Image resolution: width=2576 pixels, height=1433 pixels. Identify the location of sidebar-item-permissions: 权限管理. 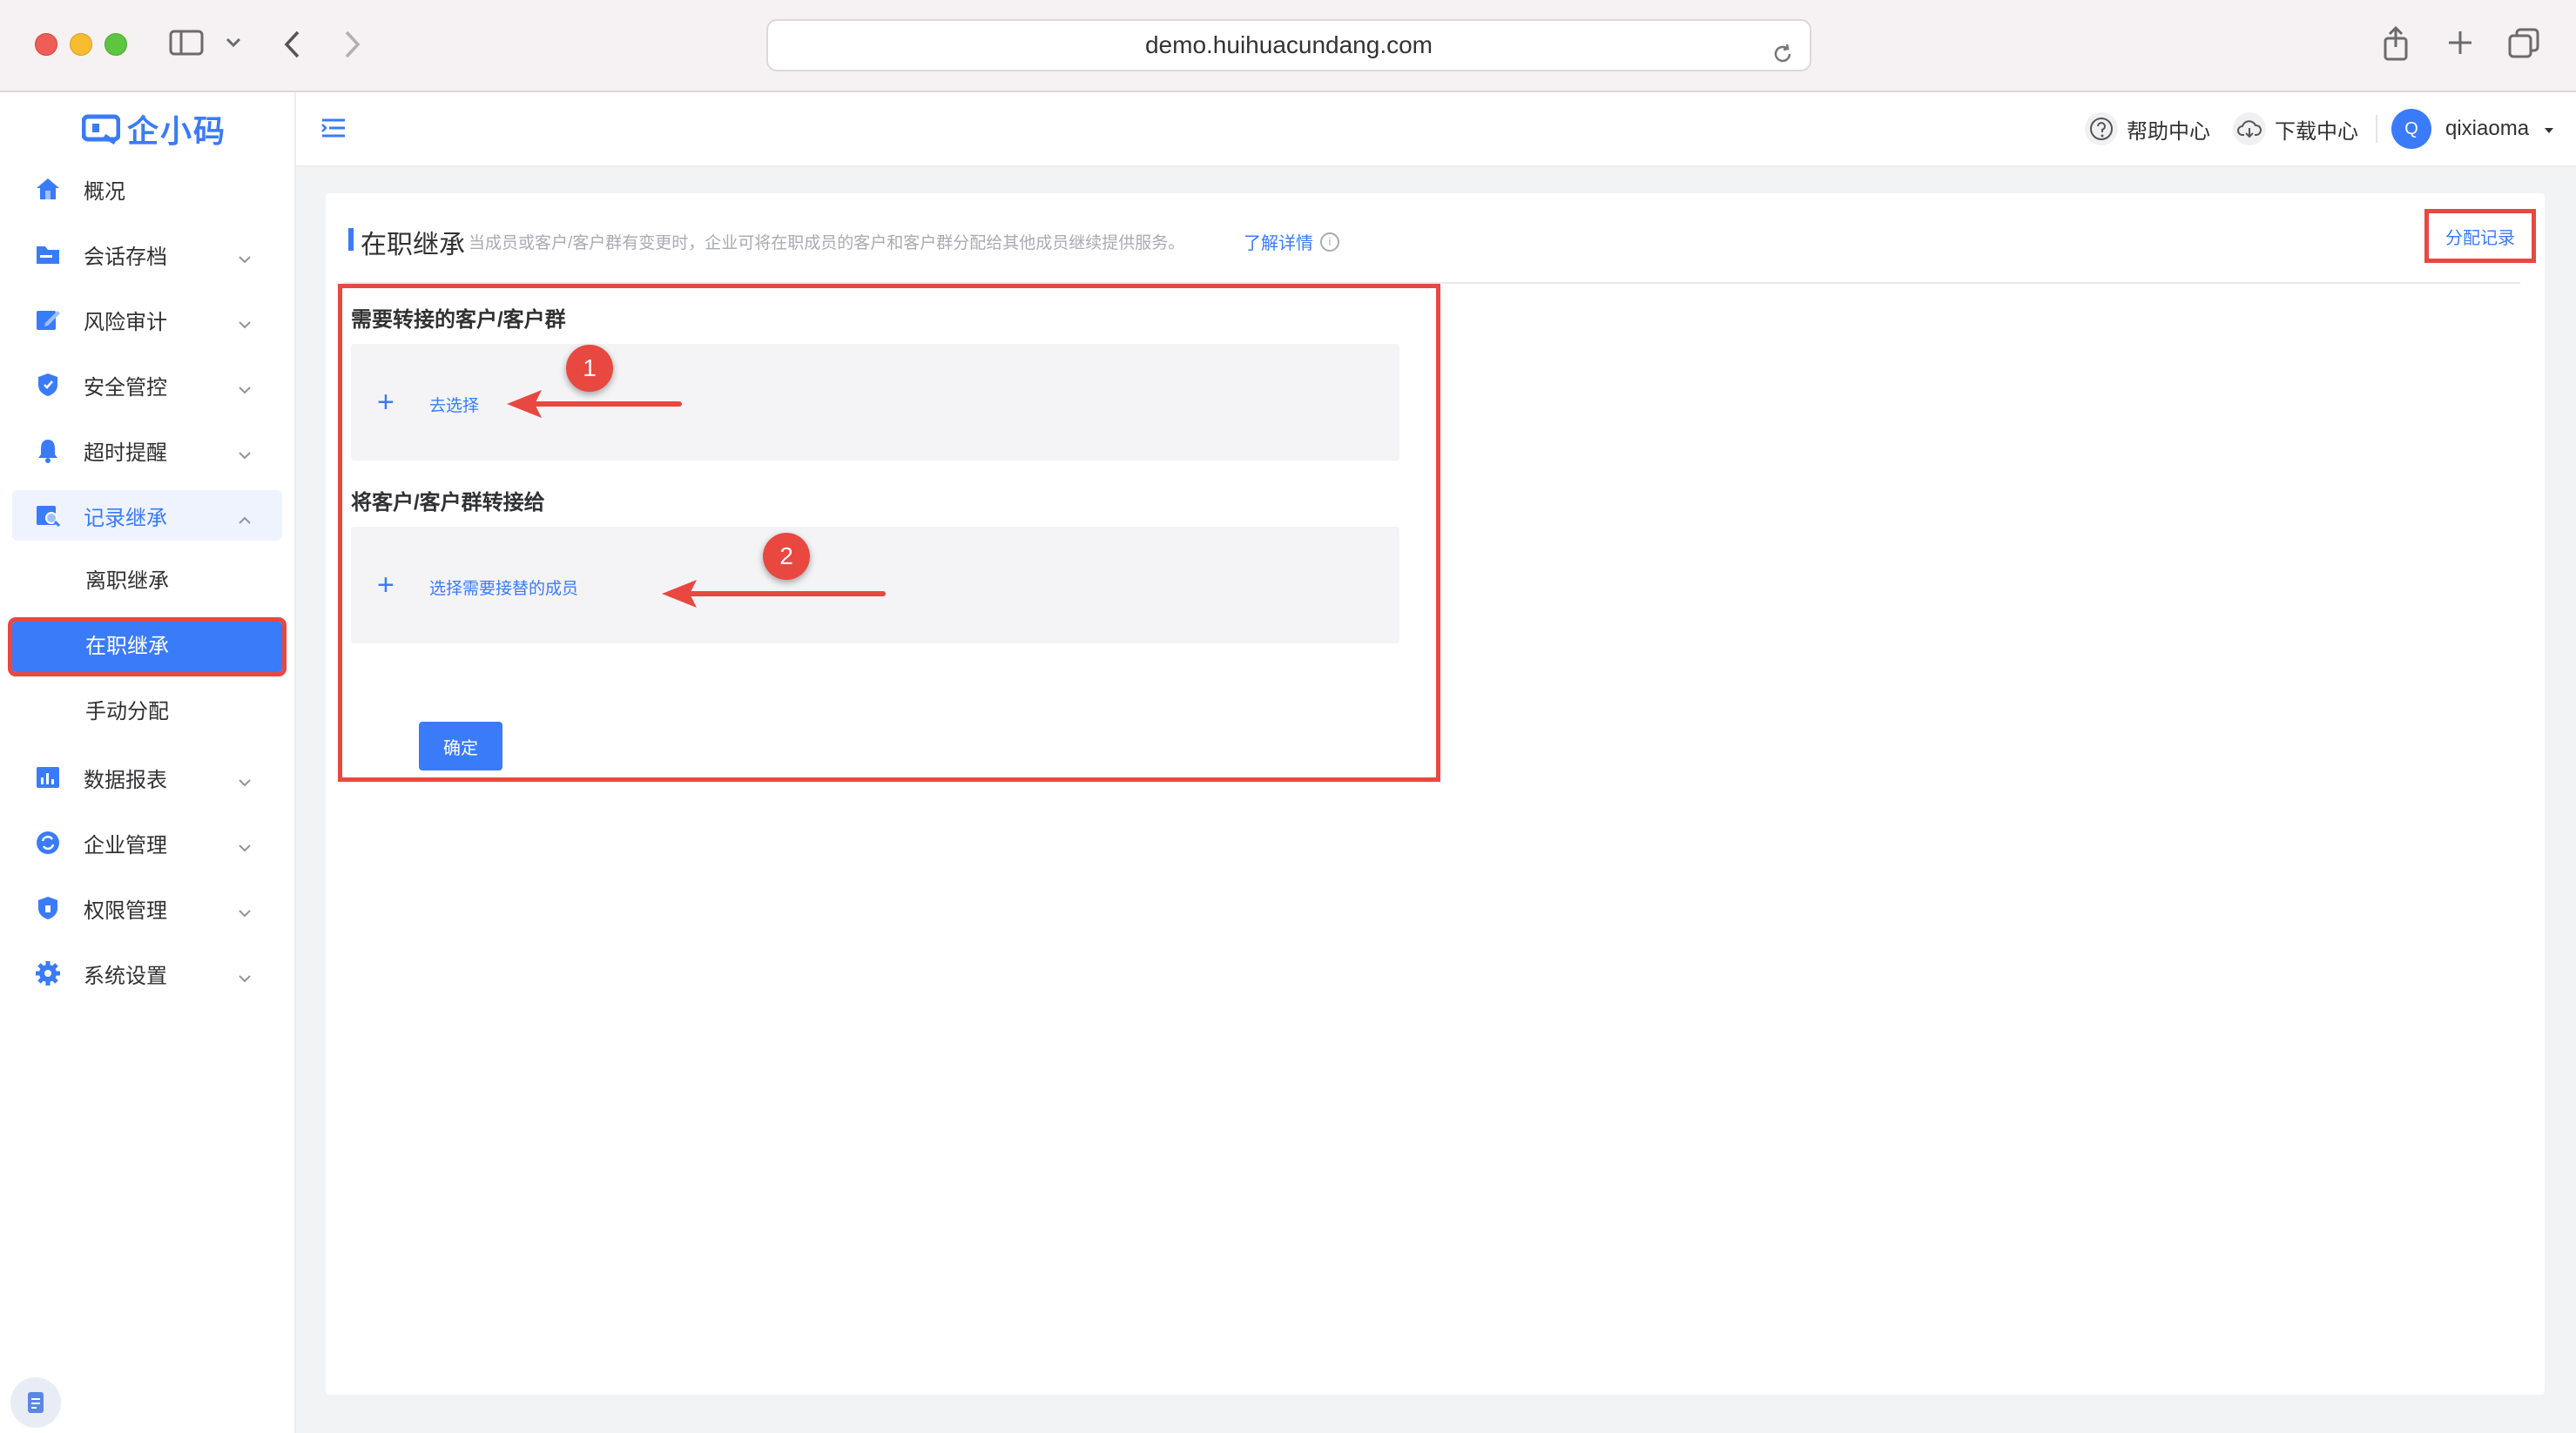
(147, 908).